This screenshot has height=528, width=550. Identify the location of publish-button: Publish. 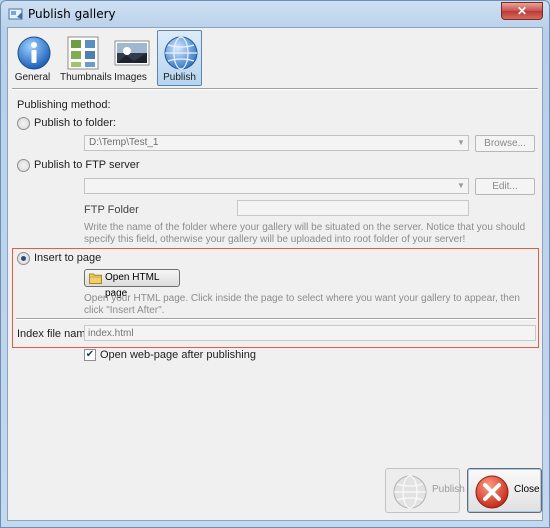
(425, 490).